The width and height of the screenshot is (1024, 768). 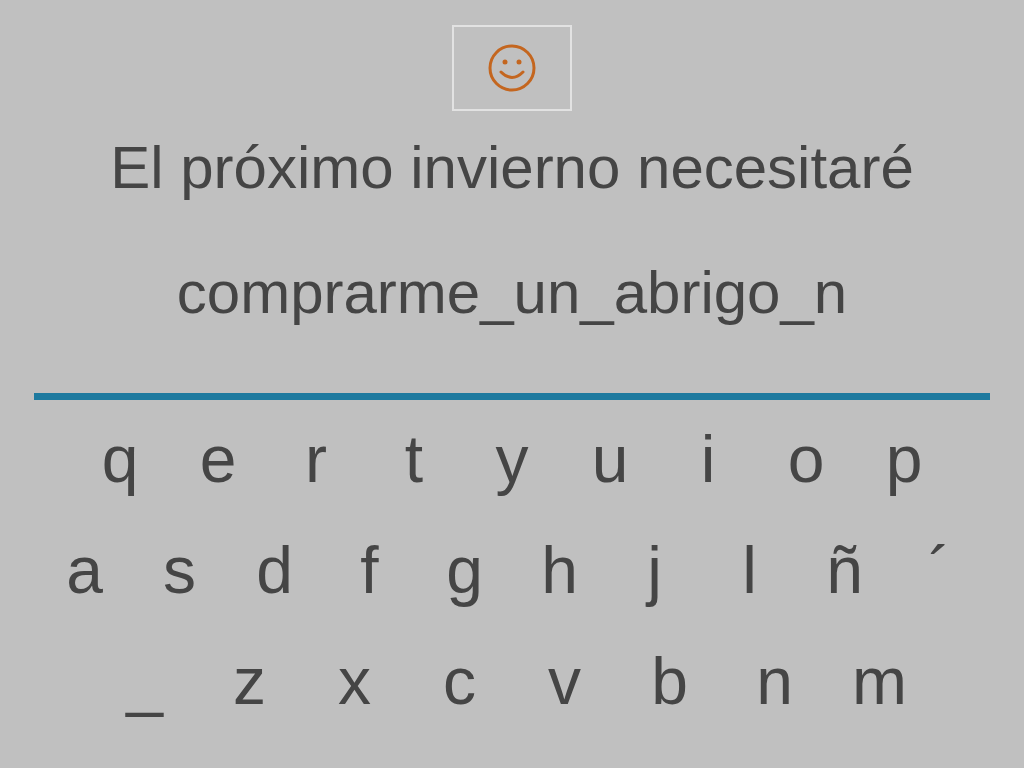 What do you see at coordinates (512, 68) in the screenshot?
I see `smiley-icon` at bounding box center [512, 68].